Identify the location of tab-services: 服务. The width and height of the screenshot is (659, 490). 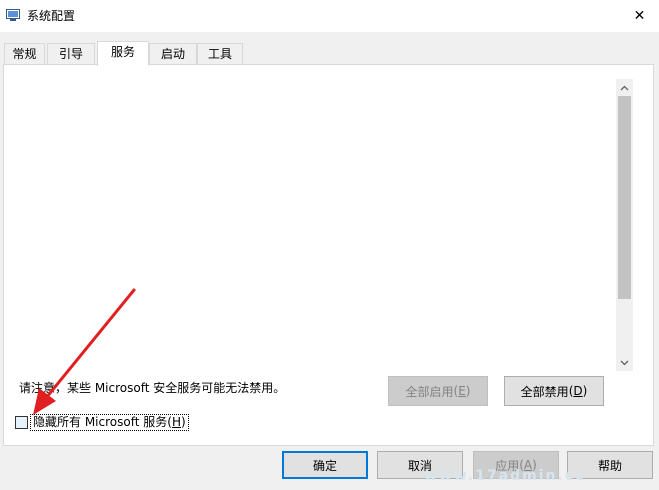
(123, 53).